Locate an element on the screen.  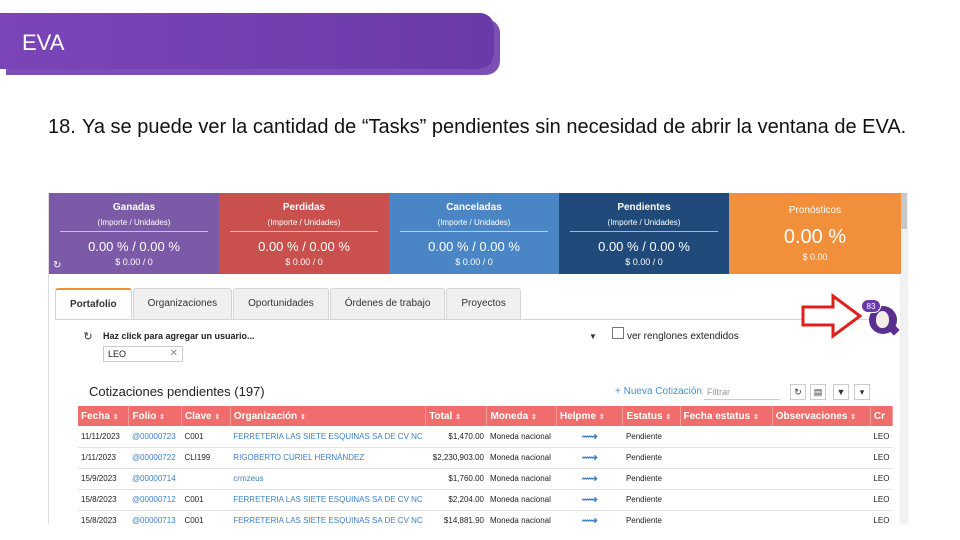
column-header: Helpme ⇕ is located at coordinates (590, 416).